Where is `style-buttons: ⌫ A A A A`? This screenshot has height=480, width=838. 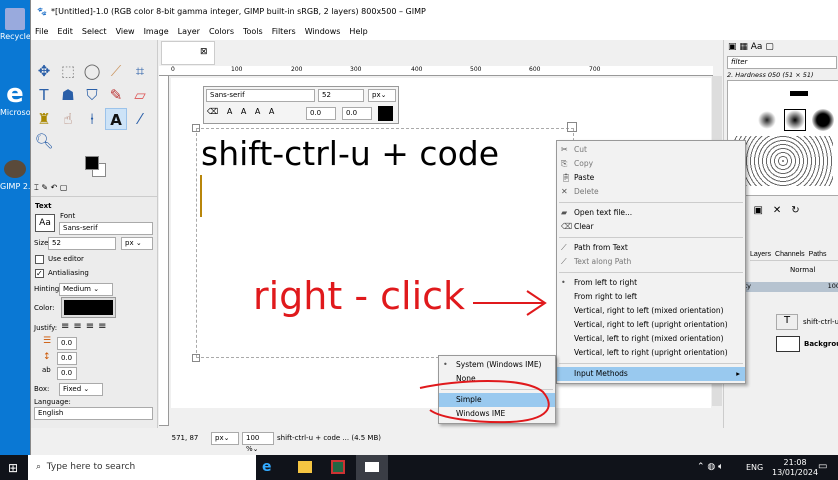
style-buttons: ⌫ A A A A is located at coordinates (242, 111).